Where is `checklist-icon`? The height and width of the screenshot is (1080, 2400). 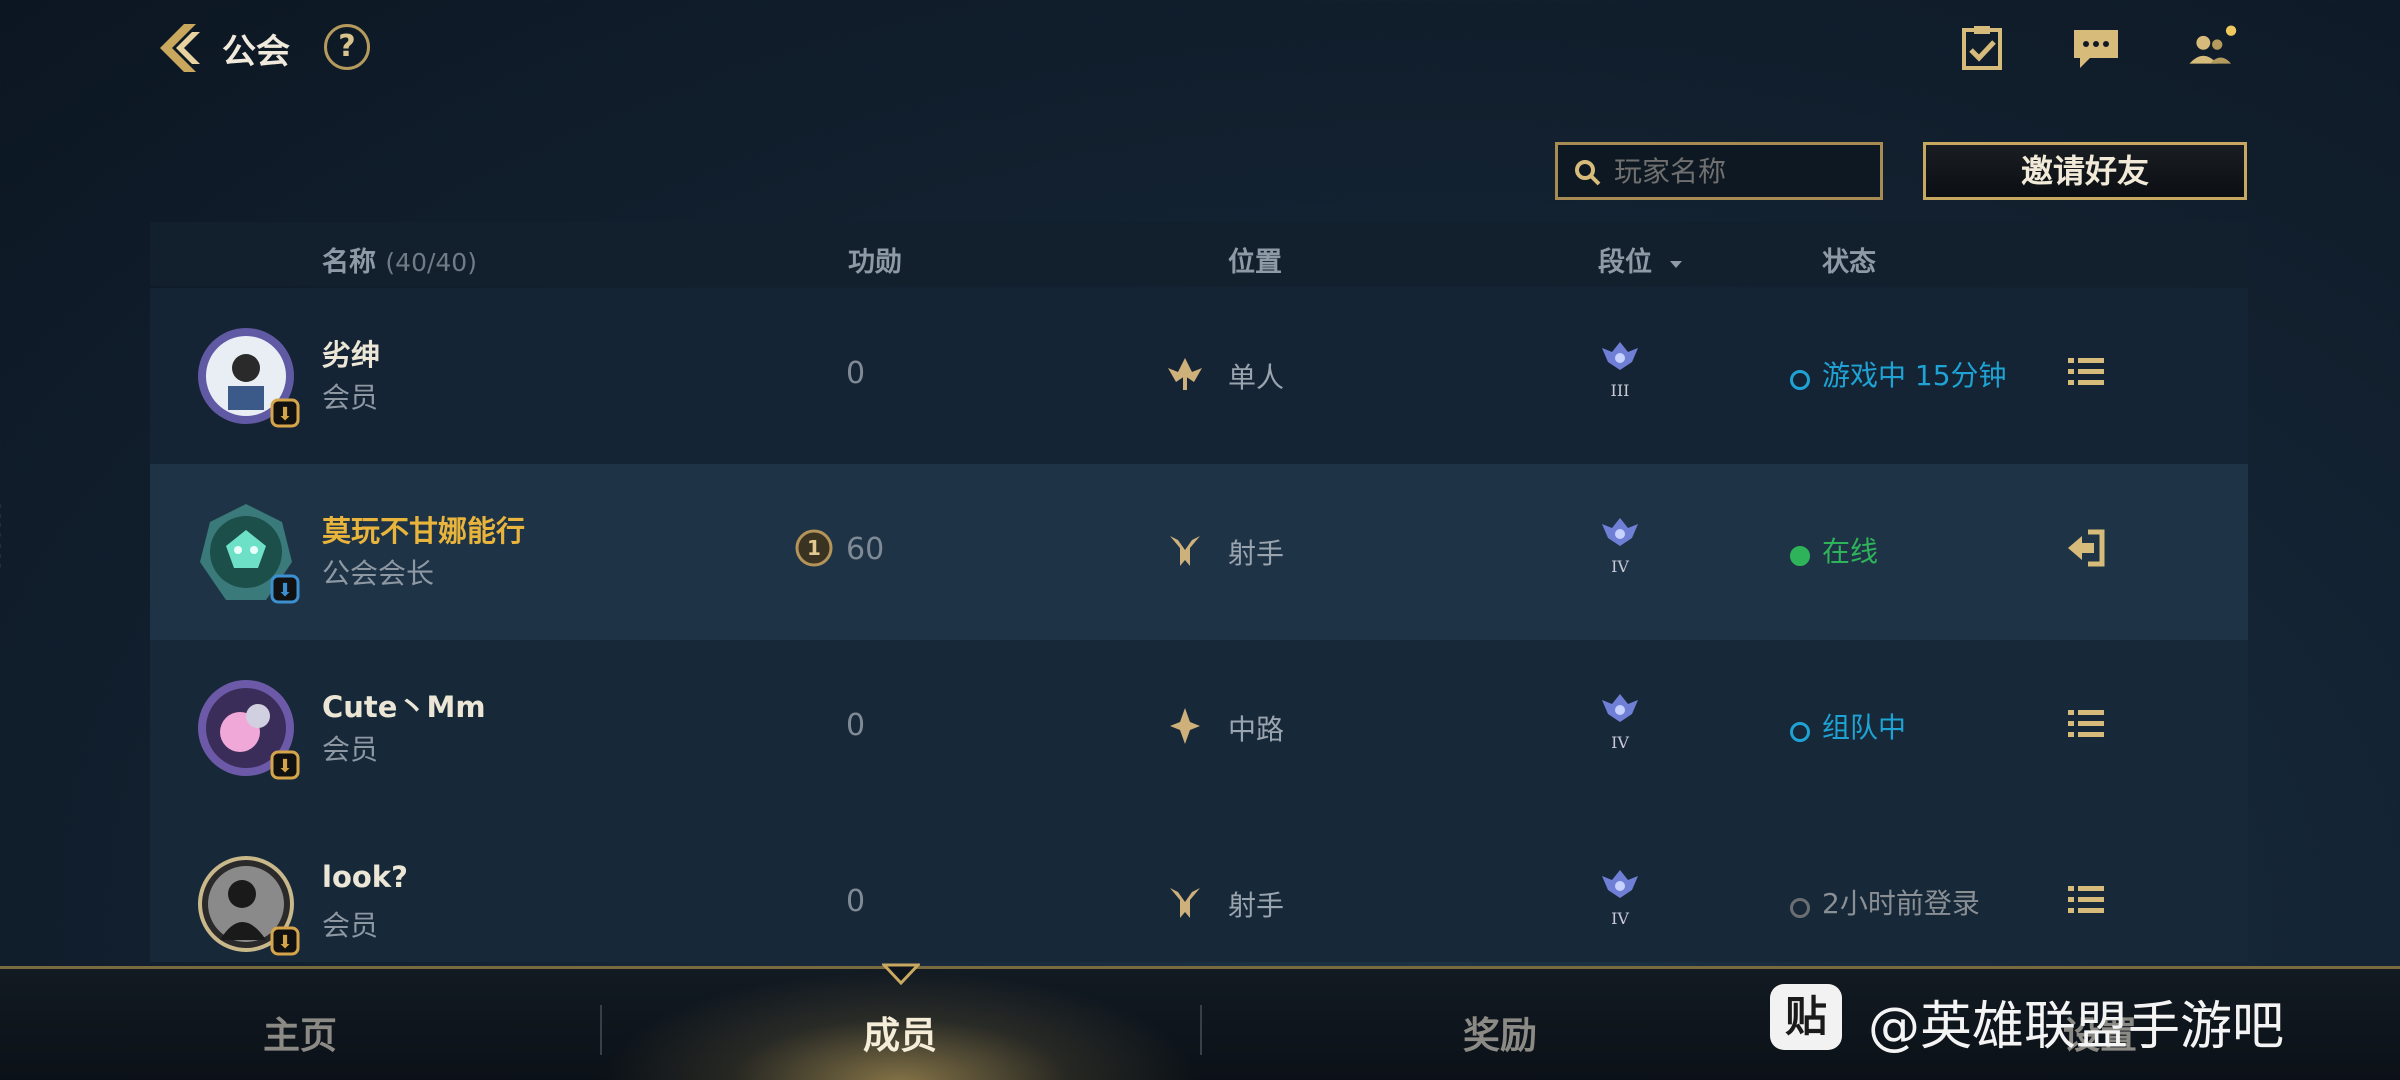 checklist-icon is located at coordinates (1982, 48).